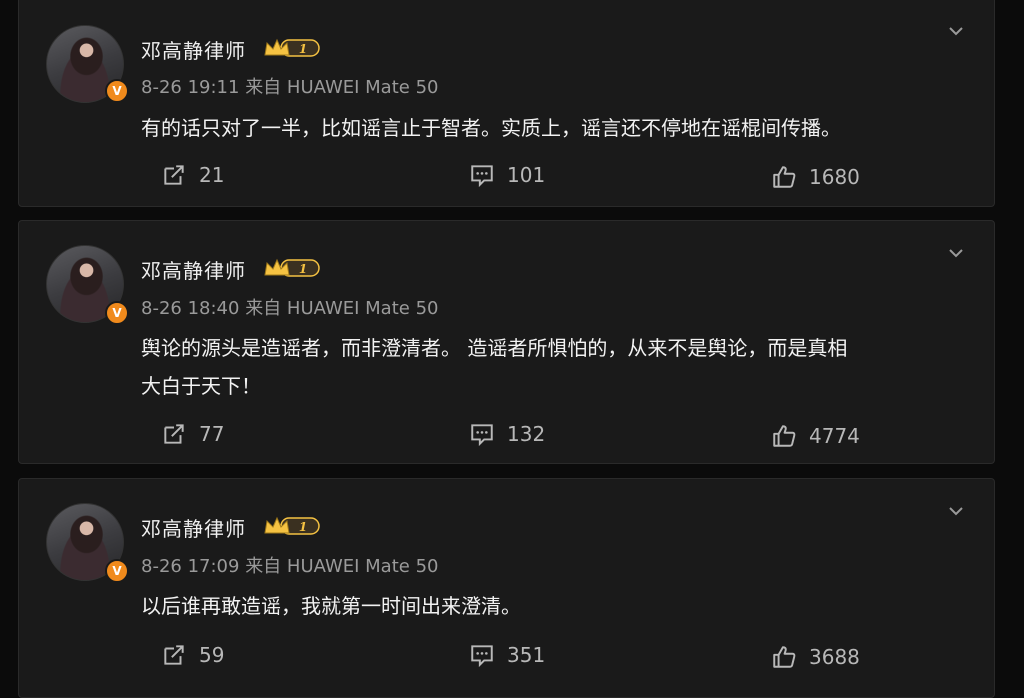 Image resolution: width=1024 pixels, height=698 pixels. Describe the element at coordinates (192, 655) in the screenshot. I see `repost-button: 59` at that location.